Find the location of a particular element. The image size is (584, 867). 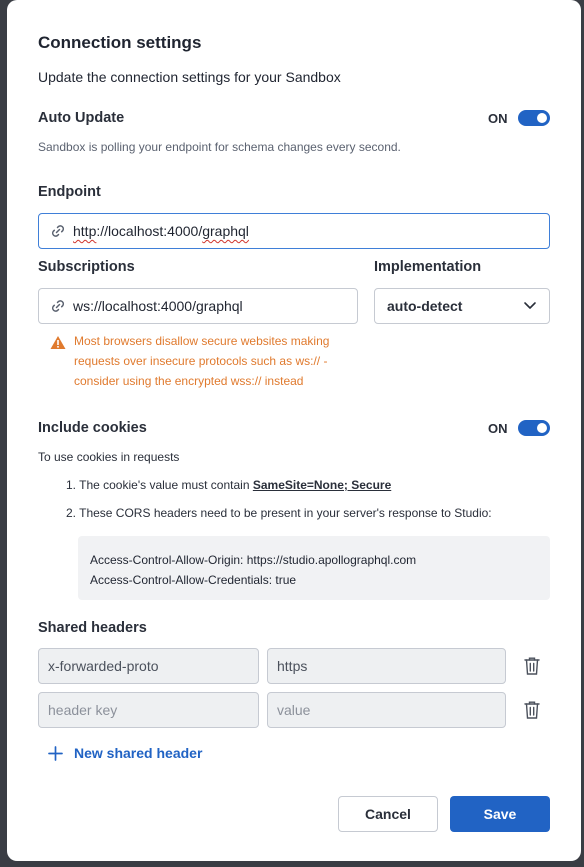

implementation-selected: auto-detect is located at coordinates (425, 306).